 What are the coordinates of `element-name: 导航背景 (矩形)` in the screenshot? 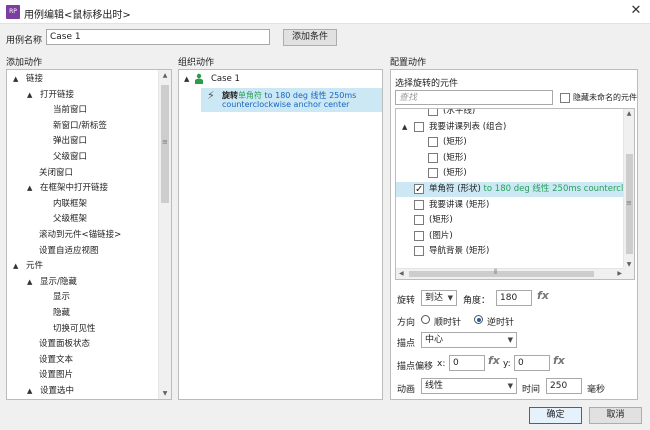 It's located at (459, 251).